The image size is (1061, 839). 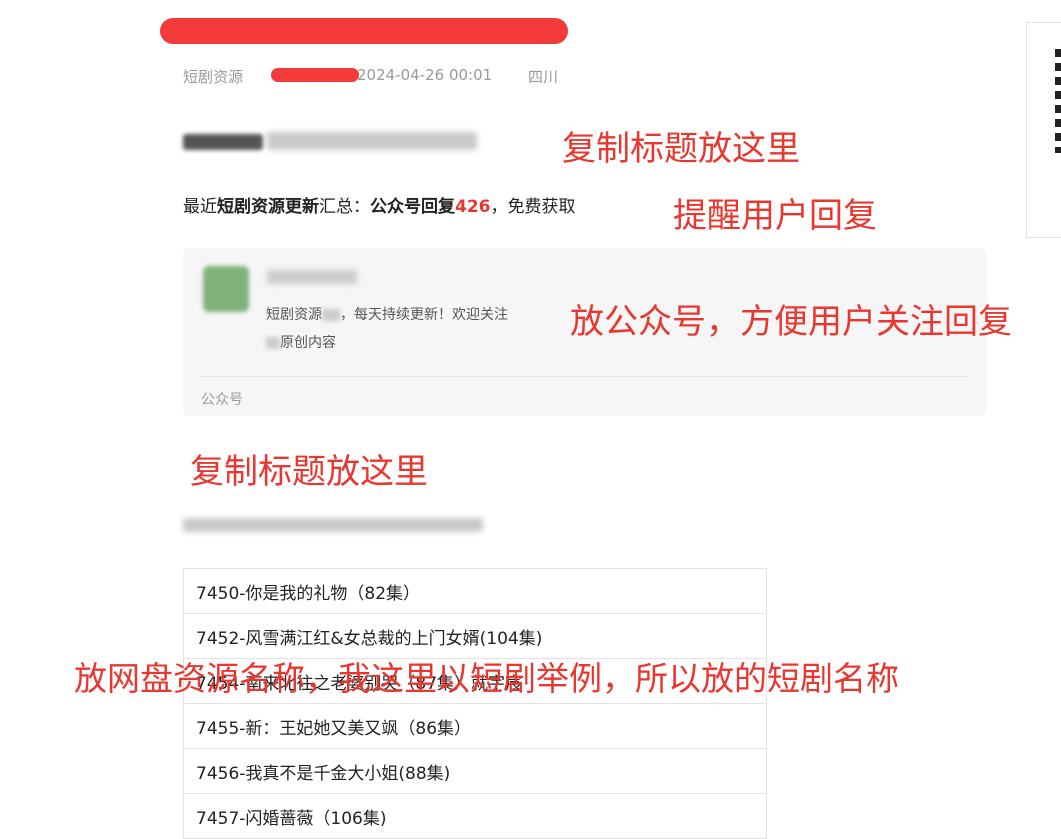 What do you see at coordinates (791, 322) in the screenshot?
I see `annotation-put-account: 放公众号，方便用户关注回复` at bounding box center [791, 322].